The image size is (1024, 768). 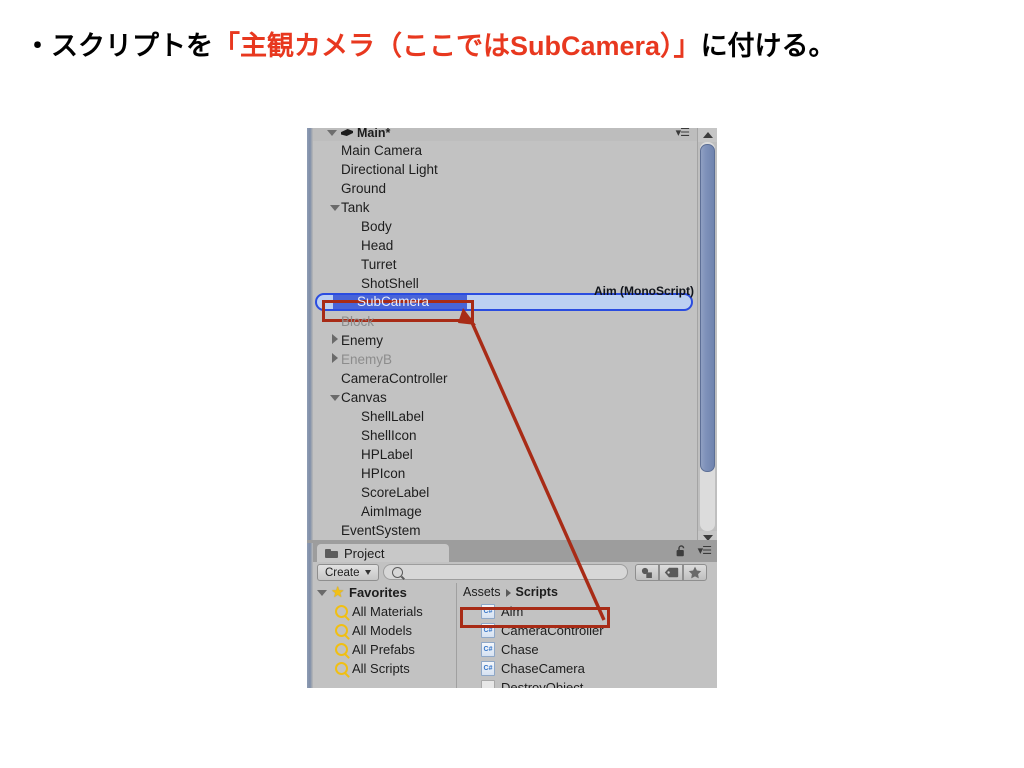 I want to click on search-input, so click(x=505, y=572).